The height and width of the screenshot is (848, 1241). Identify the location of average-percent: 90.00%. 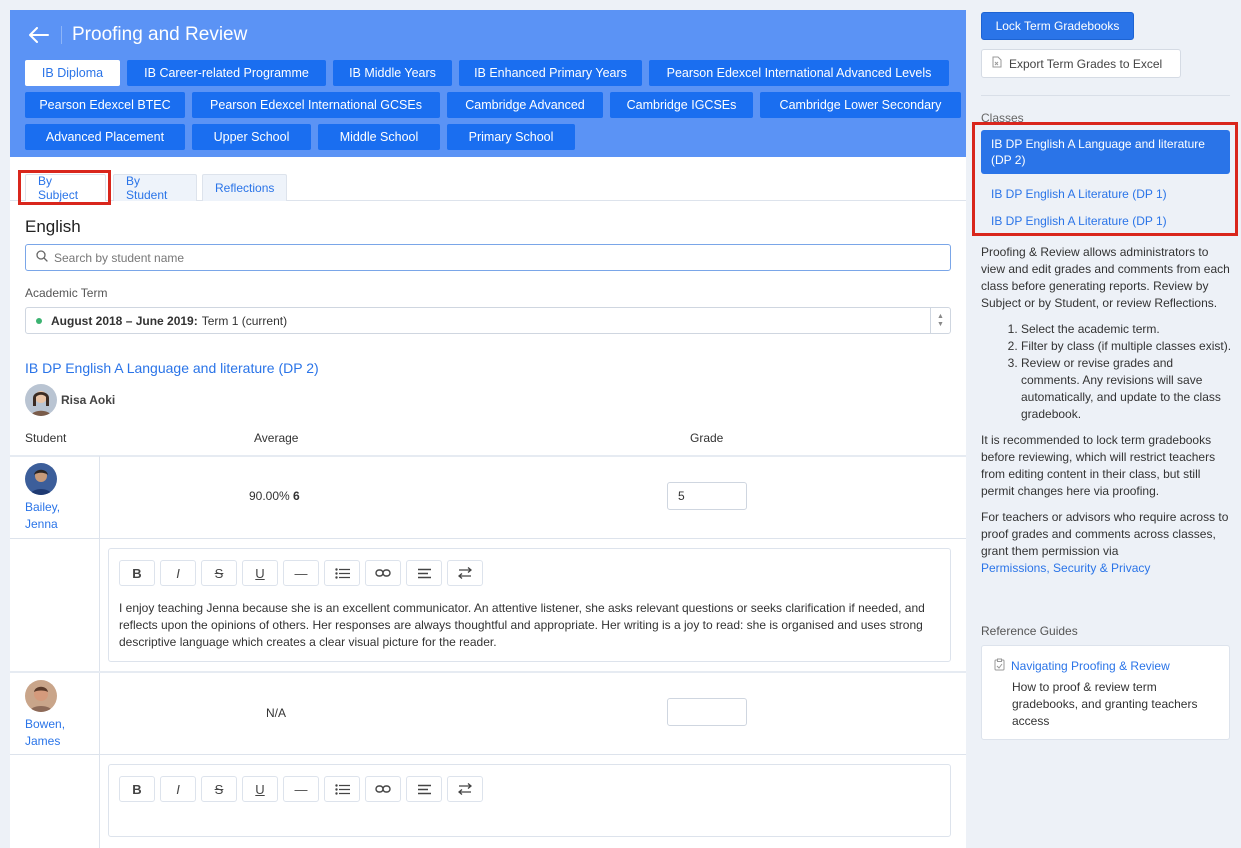
(269, 496).